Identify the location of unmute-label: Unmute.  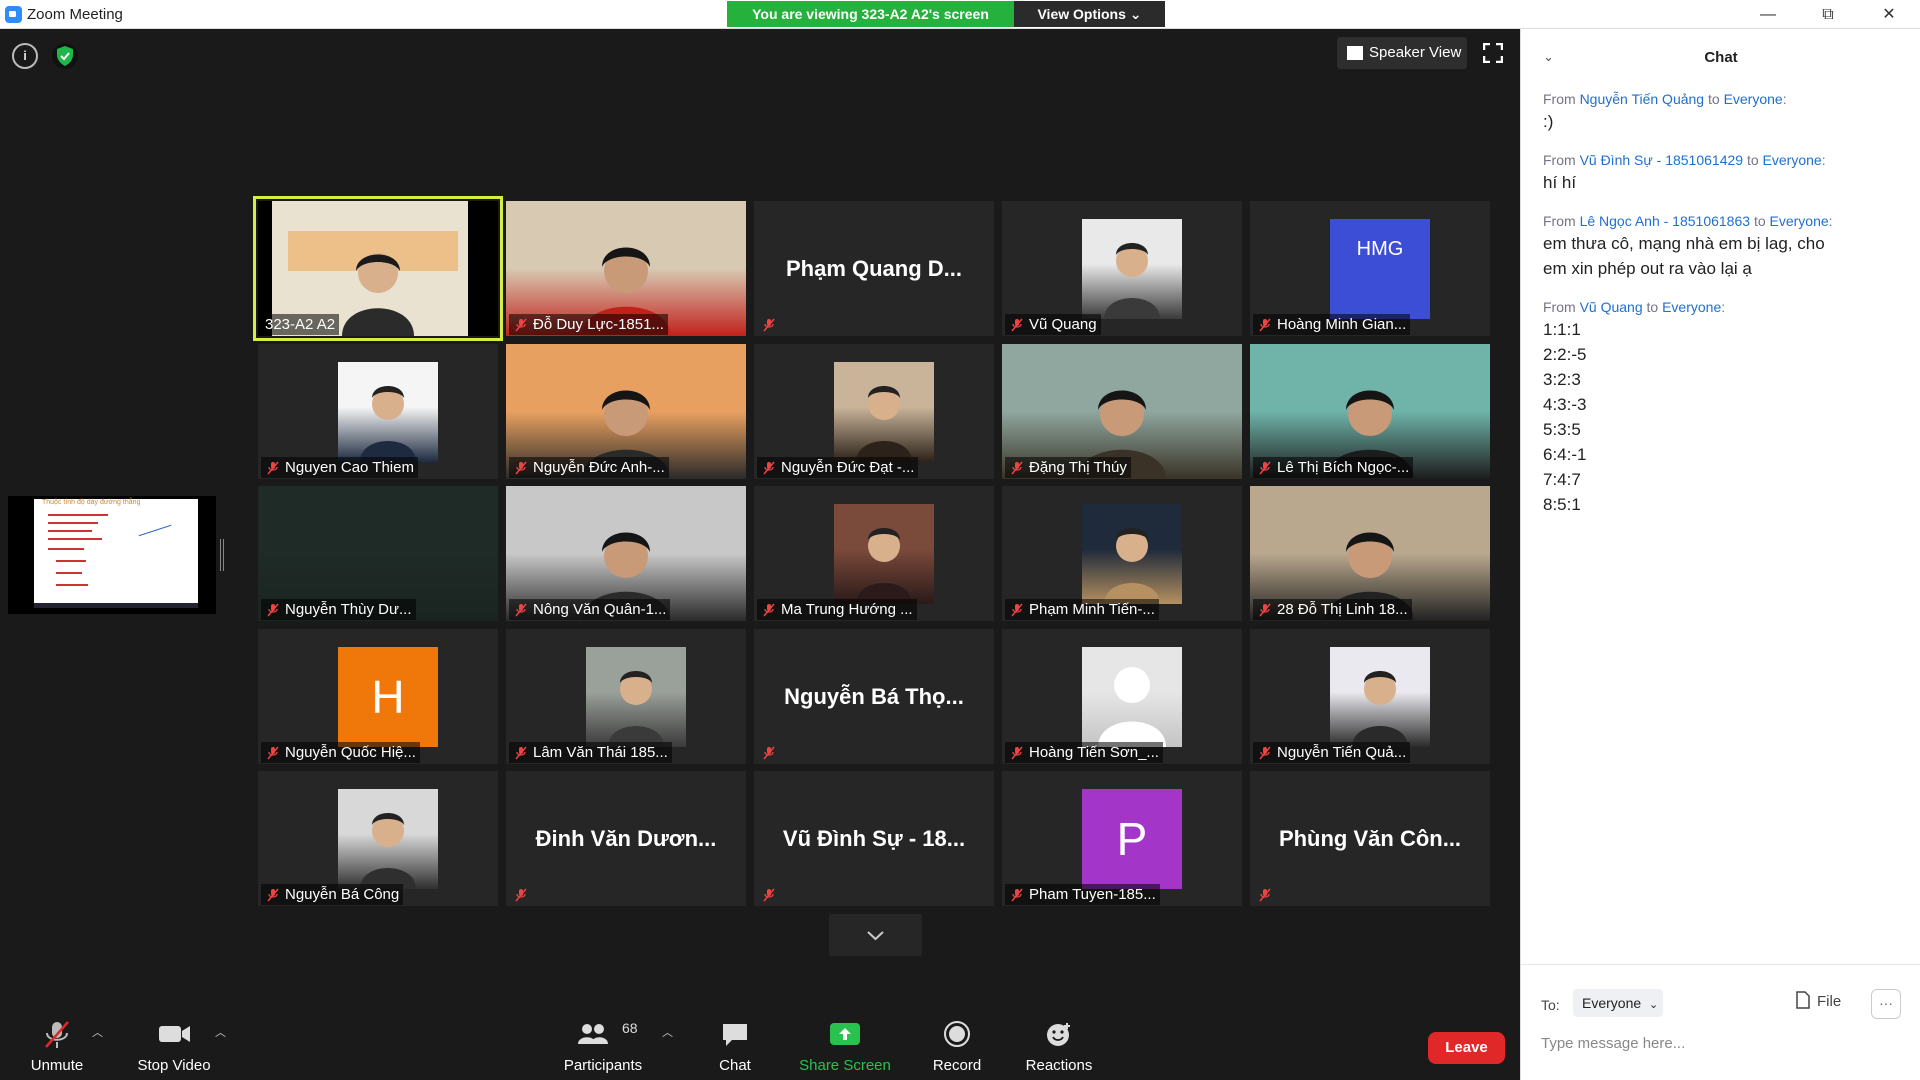
(57, 1065).